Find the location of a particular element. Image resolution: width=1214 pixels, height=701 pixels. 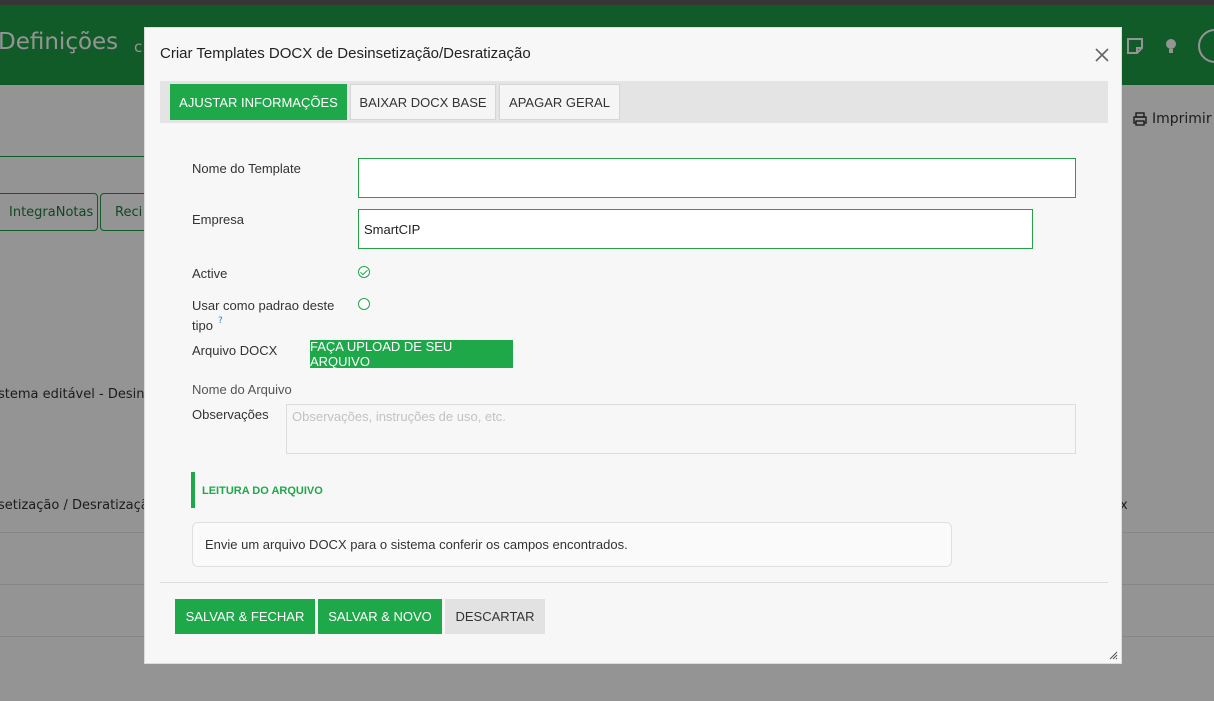

company-label: Empresa is located at coordinates (218, 219).